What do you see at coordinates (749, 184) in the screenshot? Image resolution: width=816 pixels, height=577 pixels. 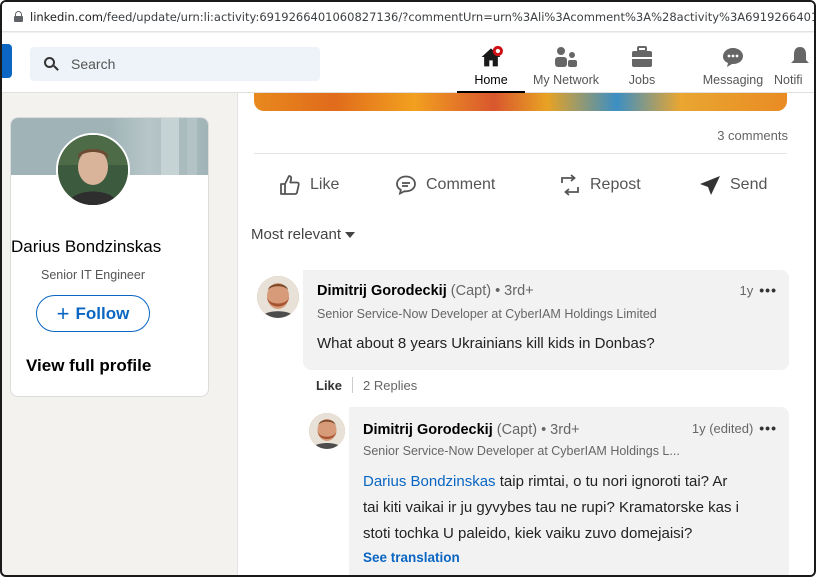 I see `send-label: Send` at bounding box center [749, 184].